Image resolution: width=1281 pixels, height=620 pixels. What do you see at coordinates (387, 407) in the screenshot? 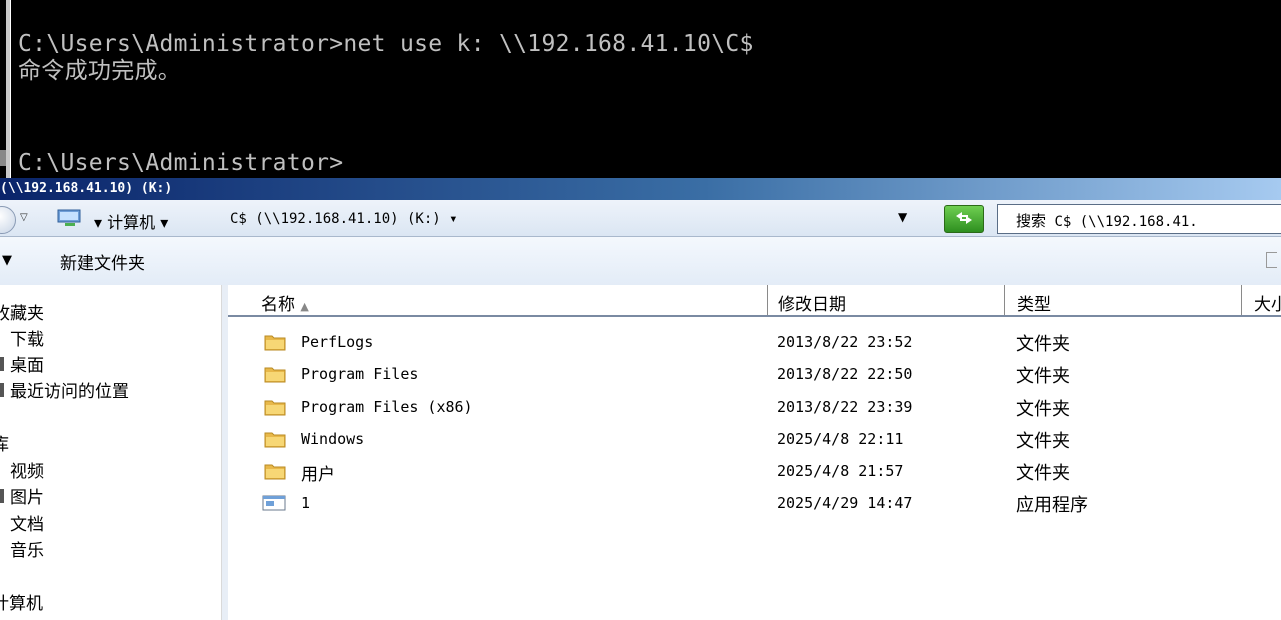
I see `file-name: Program Files (x86)` at bounding box center [387, 407].